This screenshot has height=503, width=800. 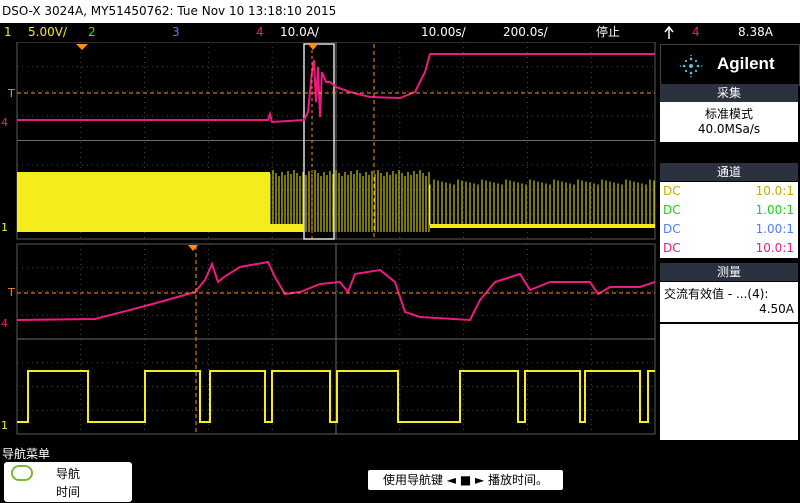 What do you see at coordinates (774, 229) in the screenshot?
I see `ch3-probe: 1.00:1` at bounding box center [774, 229].